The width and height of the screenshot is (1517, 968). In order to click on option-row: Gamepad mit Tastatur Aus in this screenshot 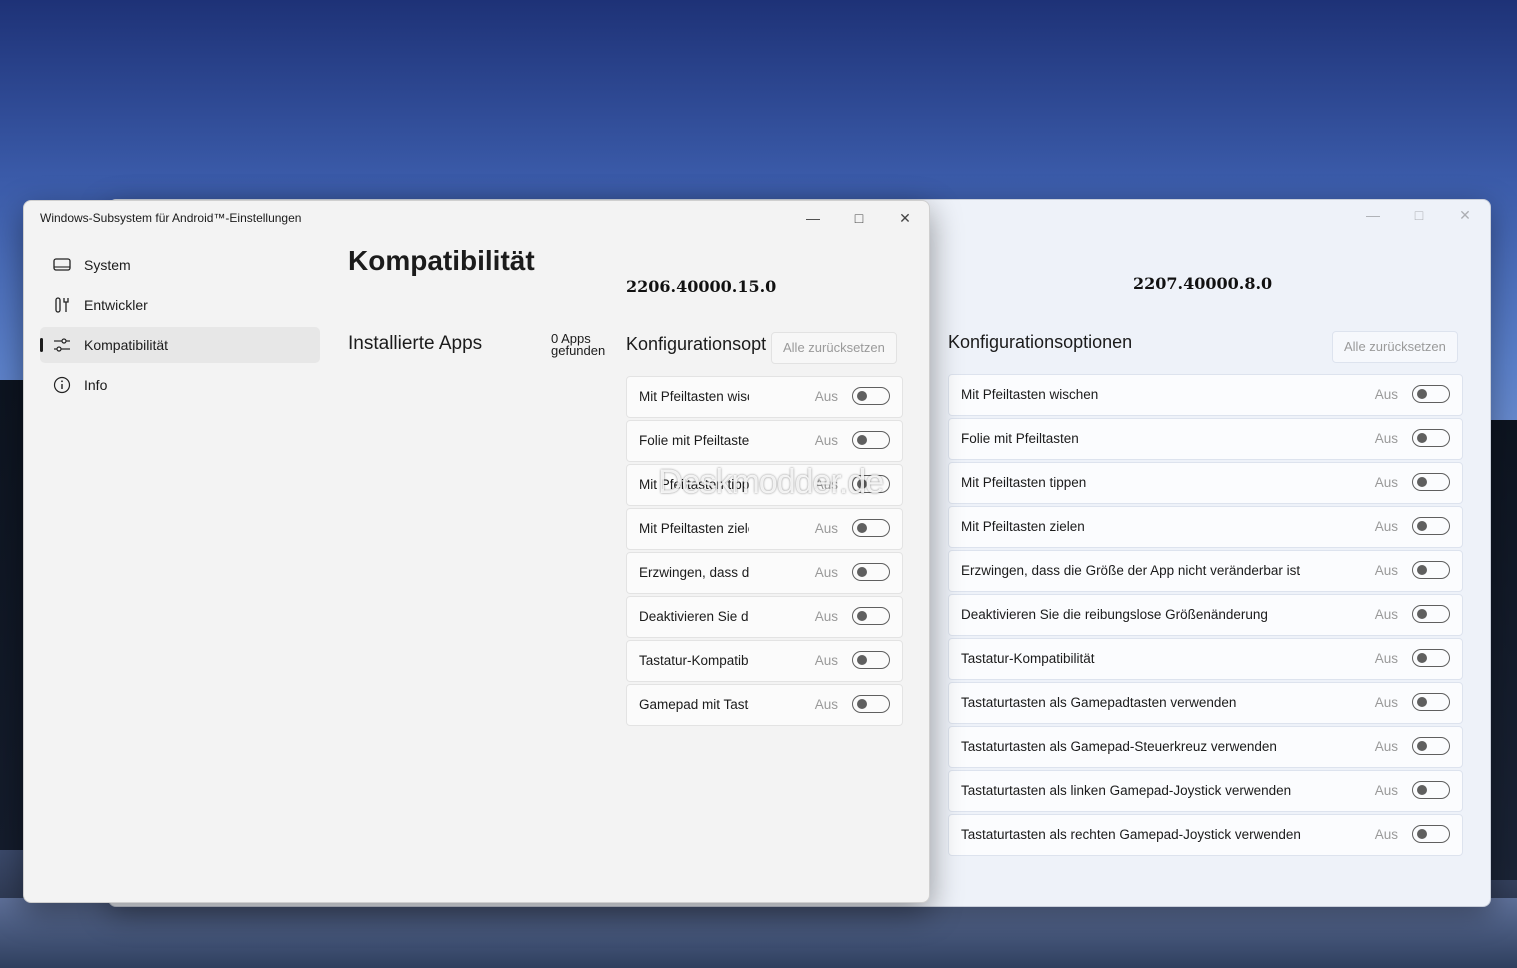, I will do `click(764, 705)`.